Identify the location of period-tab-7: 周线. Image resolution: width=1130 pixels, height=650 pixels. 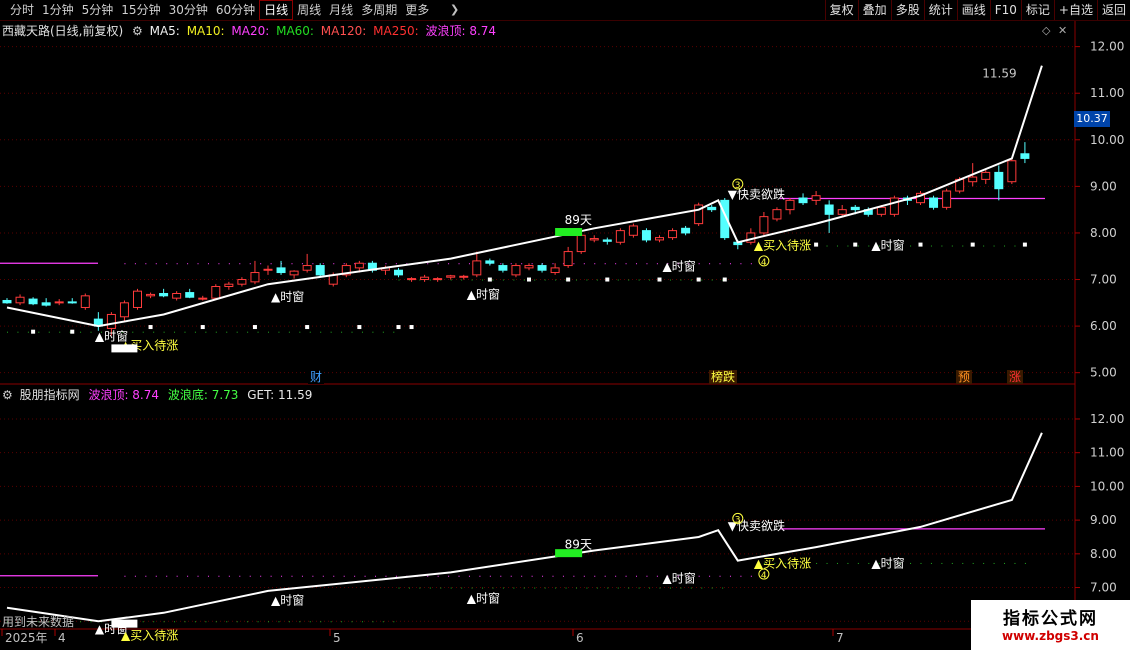
(309, 10).